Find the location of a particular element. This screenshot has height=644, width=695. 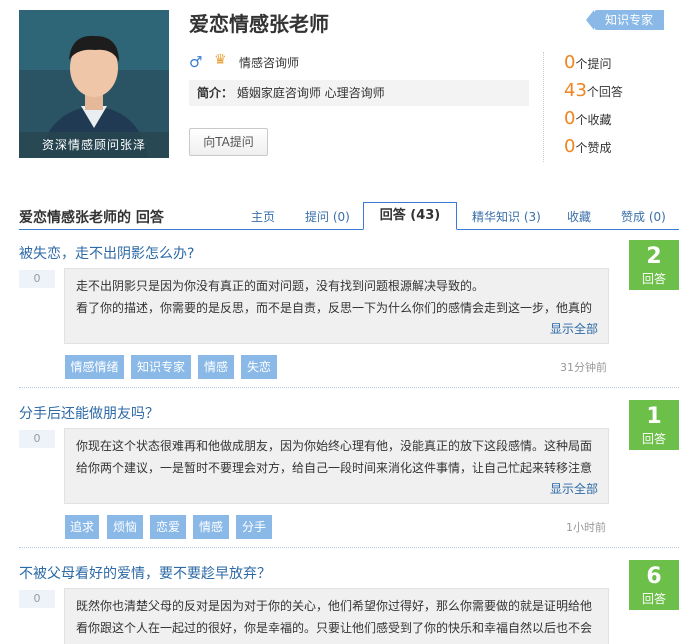

expert-title: 情感咨询师 is located at coordinates (269, 63).